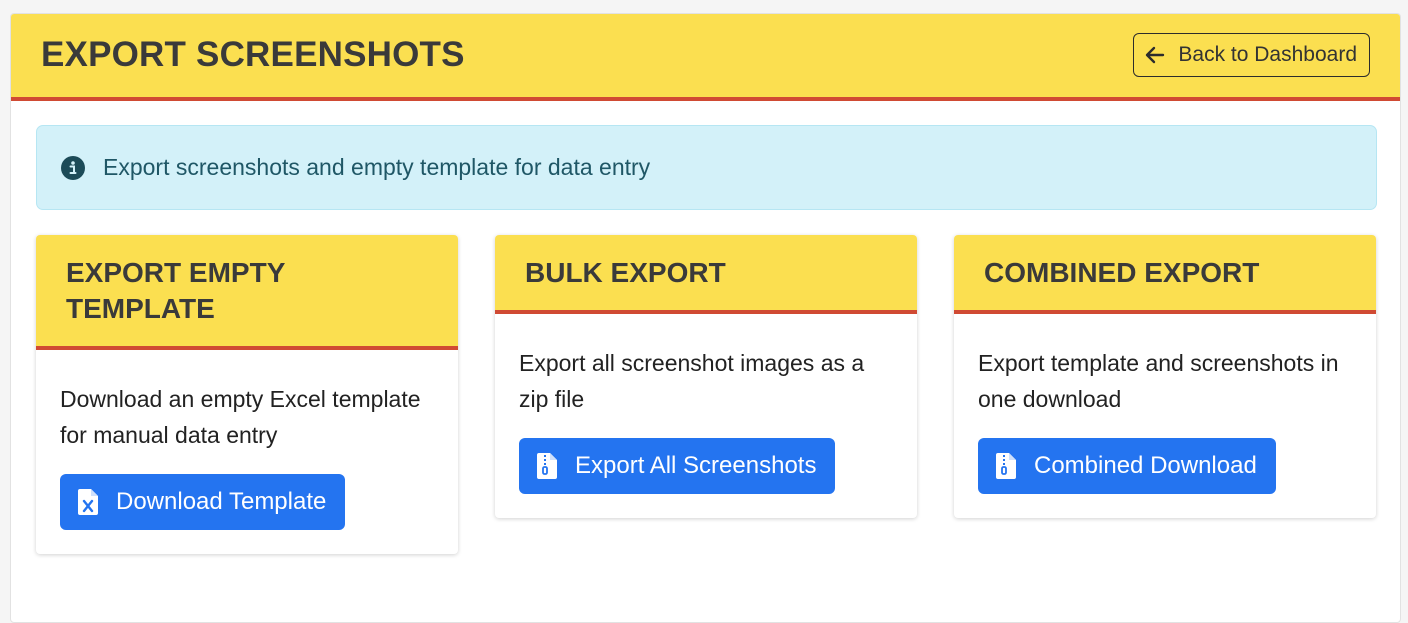 The width and height of the screenshot is (1408, 623). I want to click on combined-download-button: Combined Download, so click(1127, 466).